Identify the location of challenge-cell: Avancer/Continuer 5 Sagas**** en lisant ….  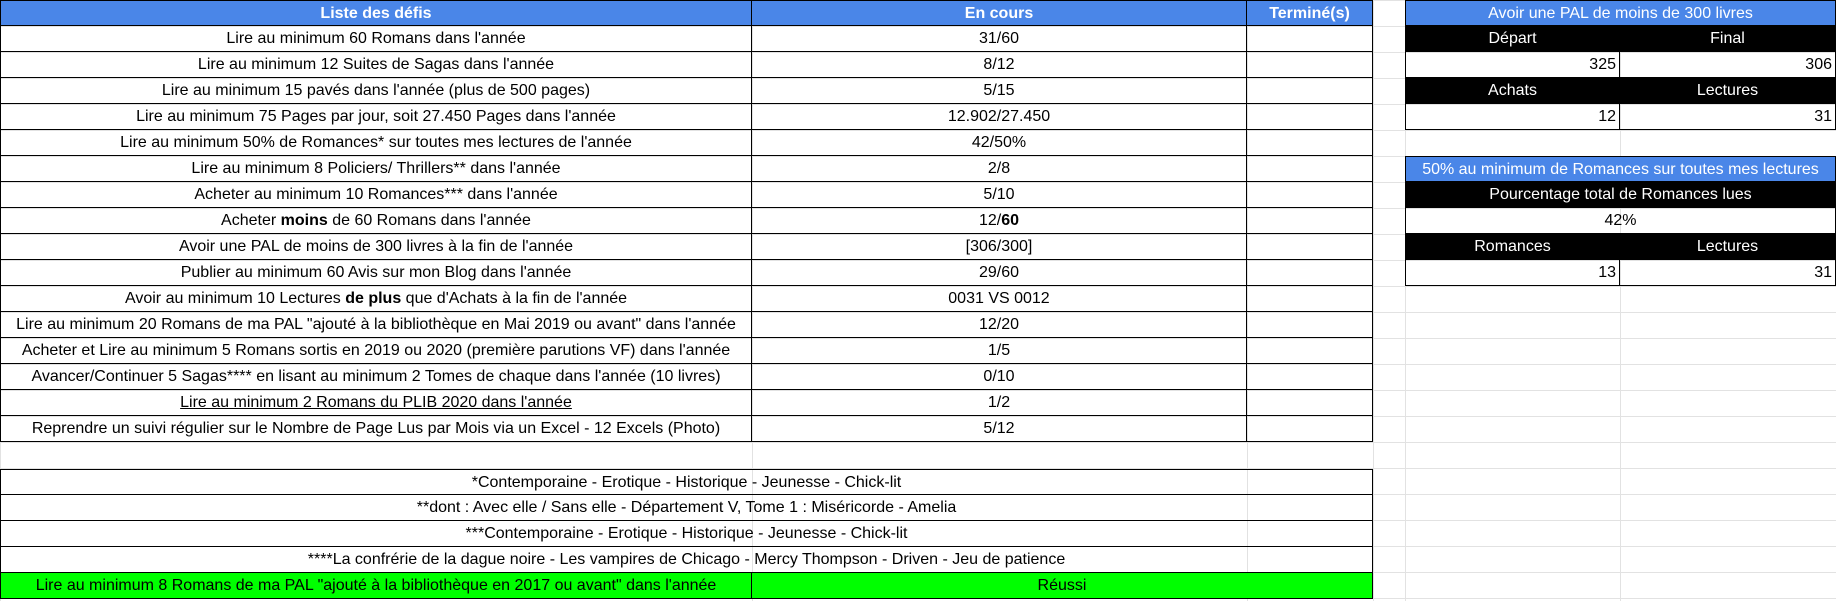
(376, 377).